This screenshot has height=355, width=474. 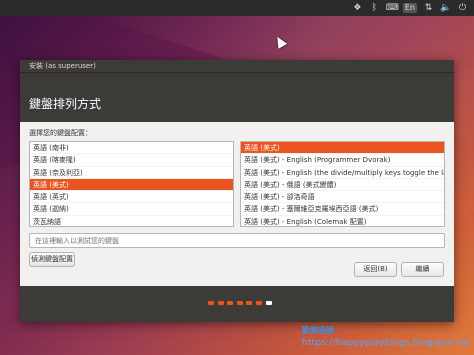 I want to click on navigation-buttons: 返回(B) 繼續, so click(x=399, y=269).